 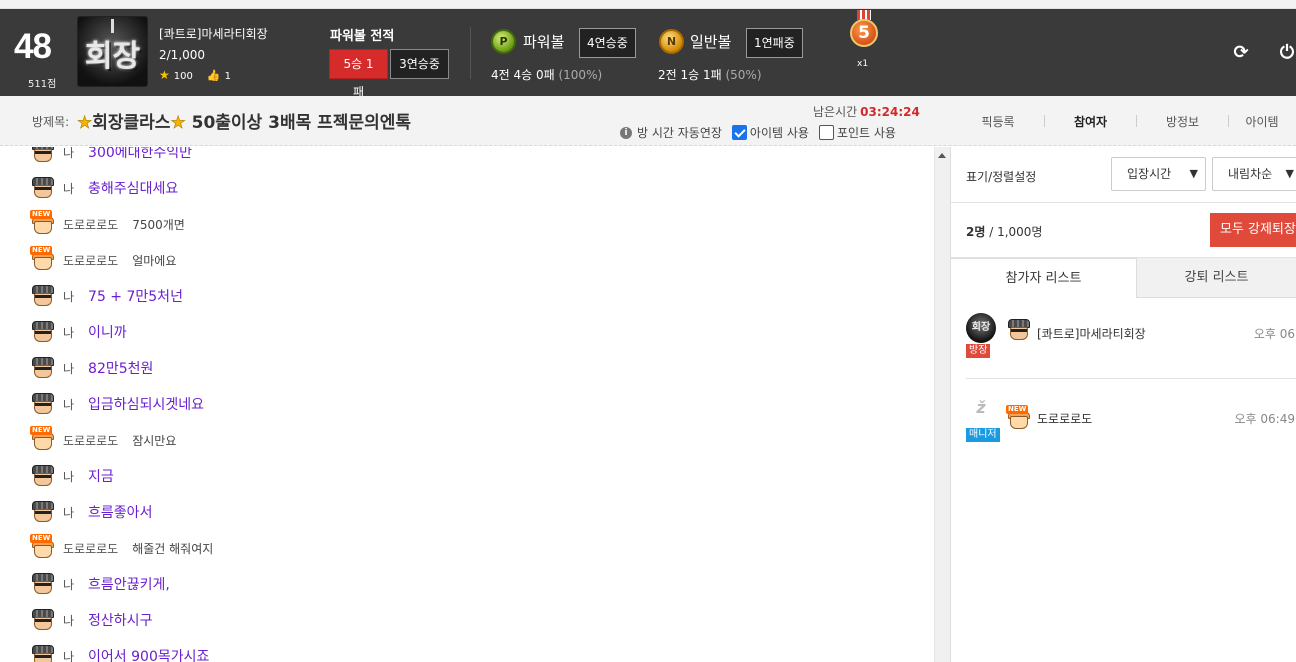 I want to click on medal-icon: 5, so click(x=864, y=36).